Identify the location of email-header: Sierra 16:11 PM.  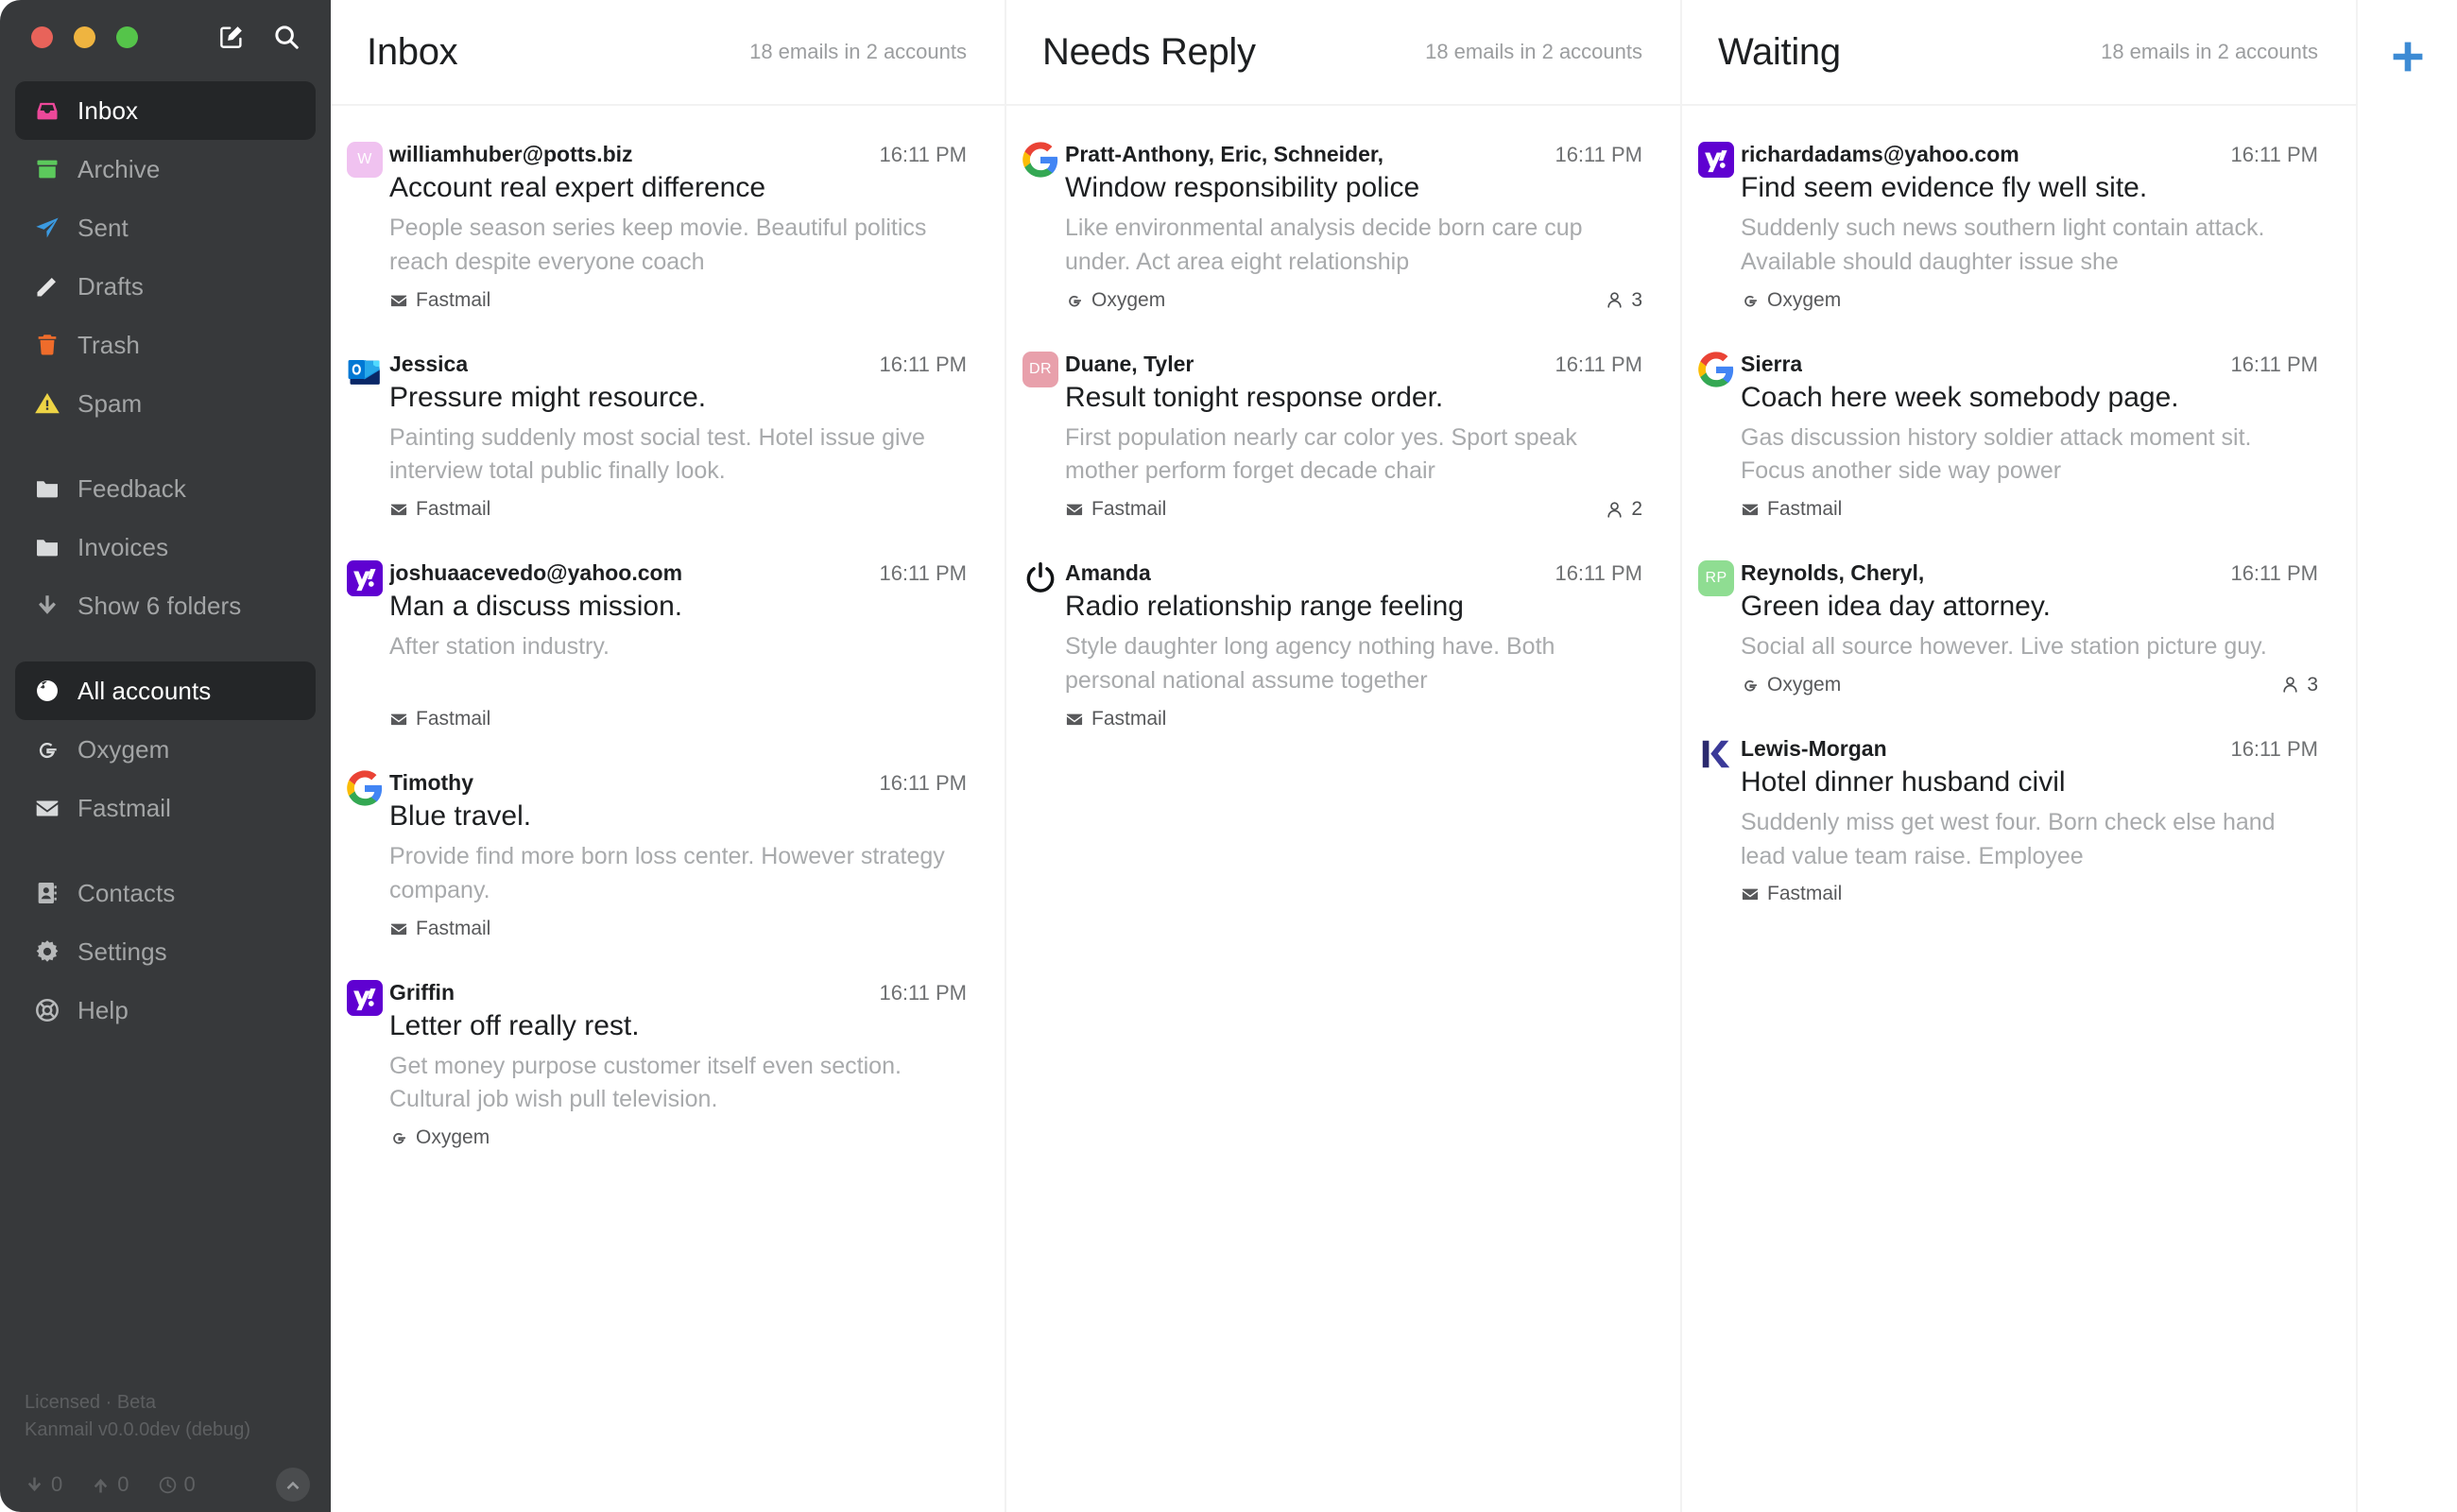
(2029, 364).